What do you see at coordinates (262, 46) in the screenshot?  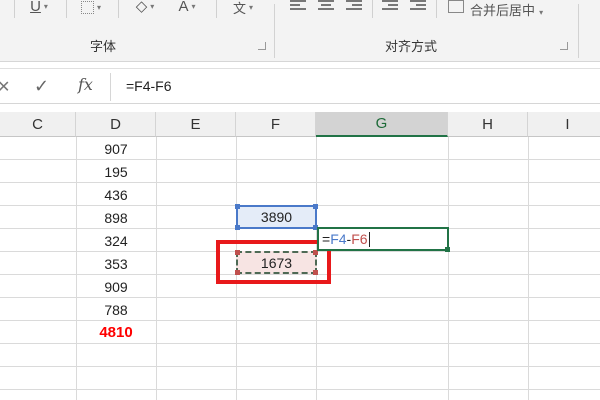 I see `font-dialog-launcher-icon` at bounding box center [262, 46].